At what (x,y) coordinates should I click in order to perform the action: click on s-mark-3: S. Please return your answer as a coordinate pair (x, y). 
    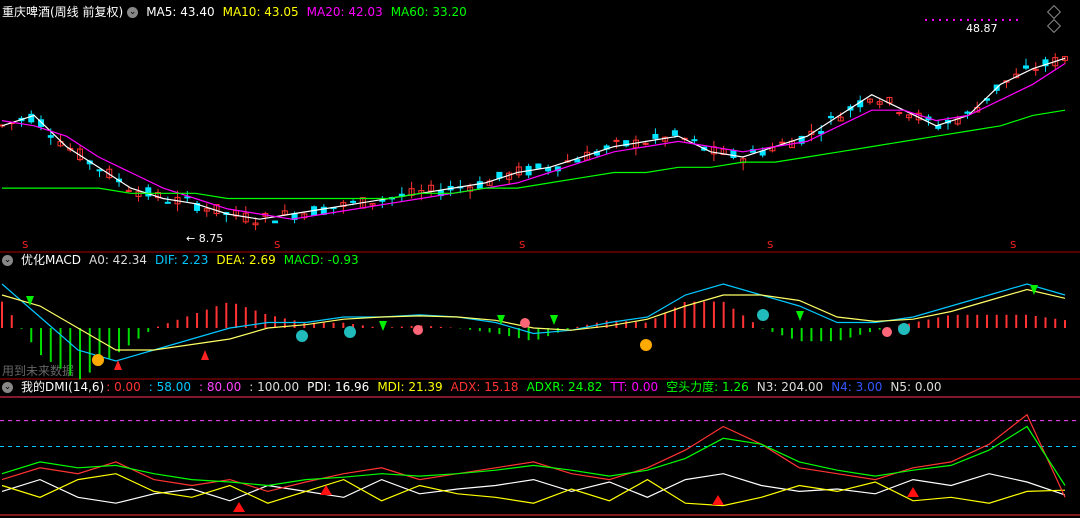
    Looking at the image, I should click on (770, 245).